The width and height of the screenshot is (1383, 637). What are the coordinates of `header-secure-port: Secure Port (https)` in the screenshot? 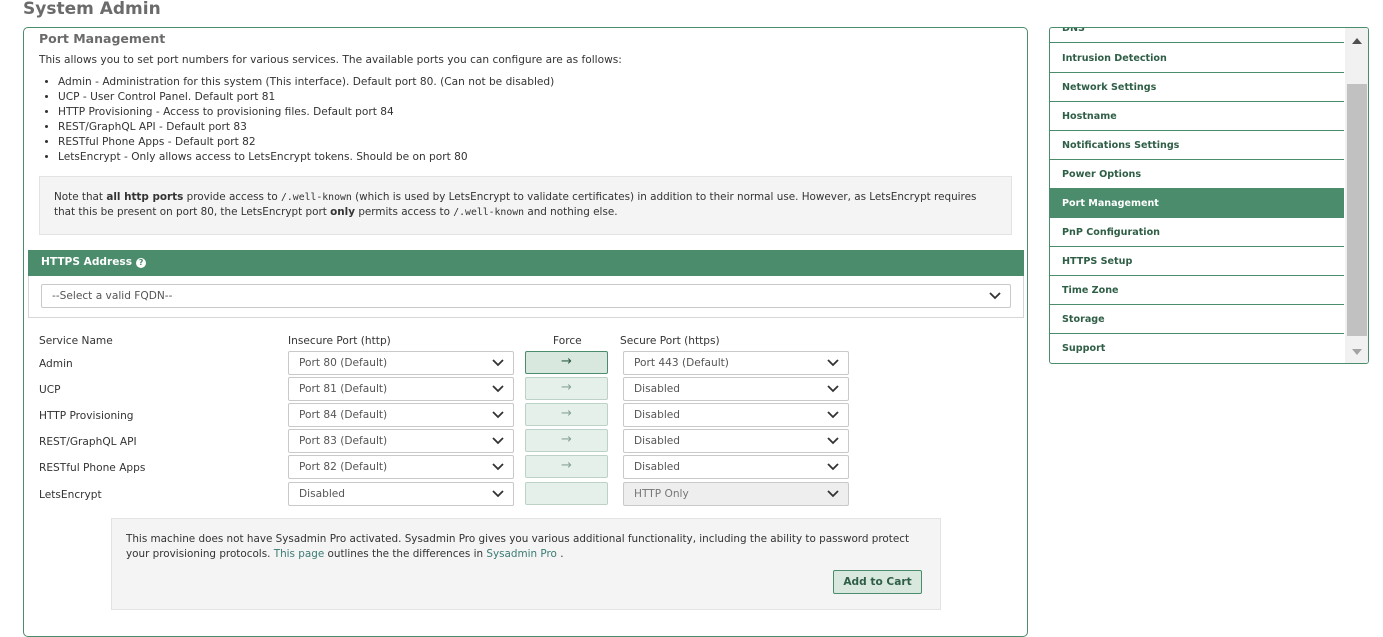 It's located at (670, 341).